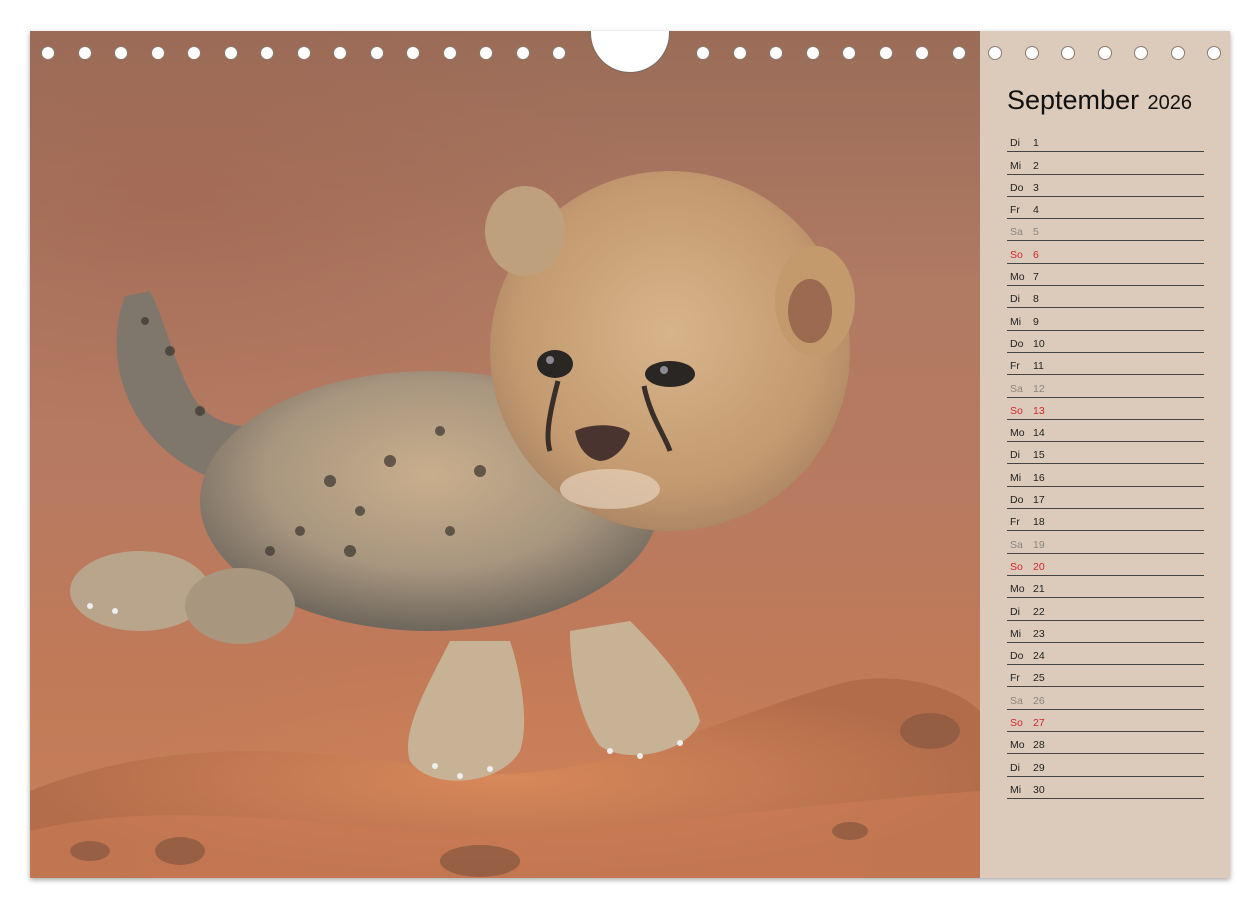  Describe the element at coordinates (1039, 410) in the screenshot. I see `day-number: 13` at that location.